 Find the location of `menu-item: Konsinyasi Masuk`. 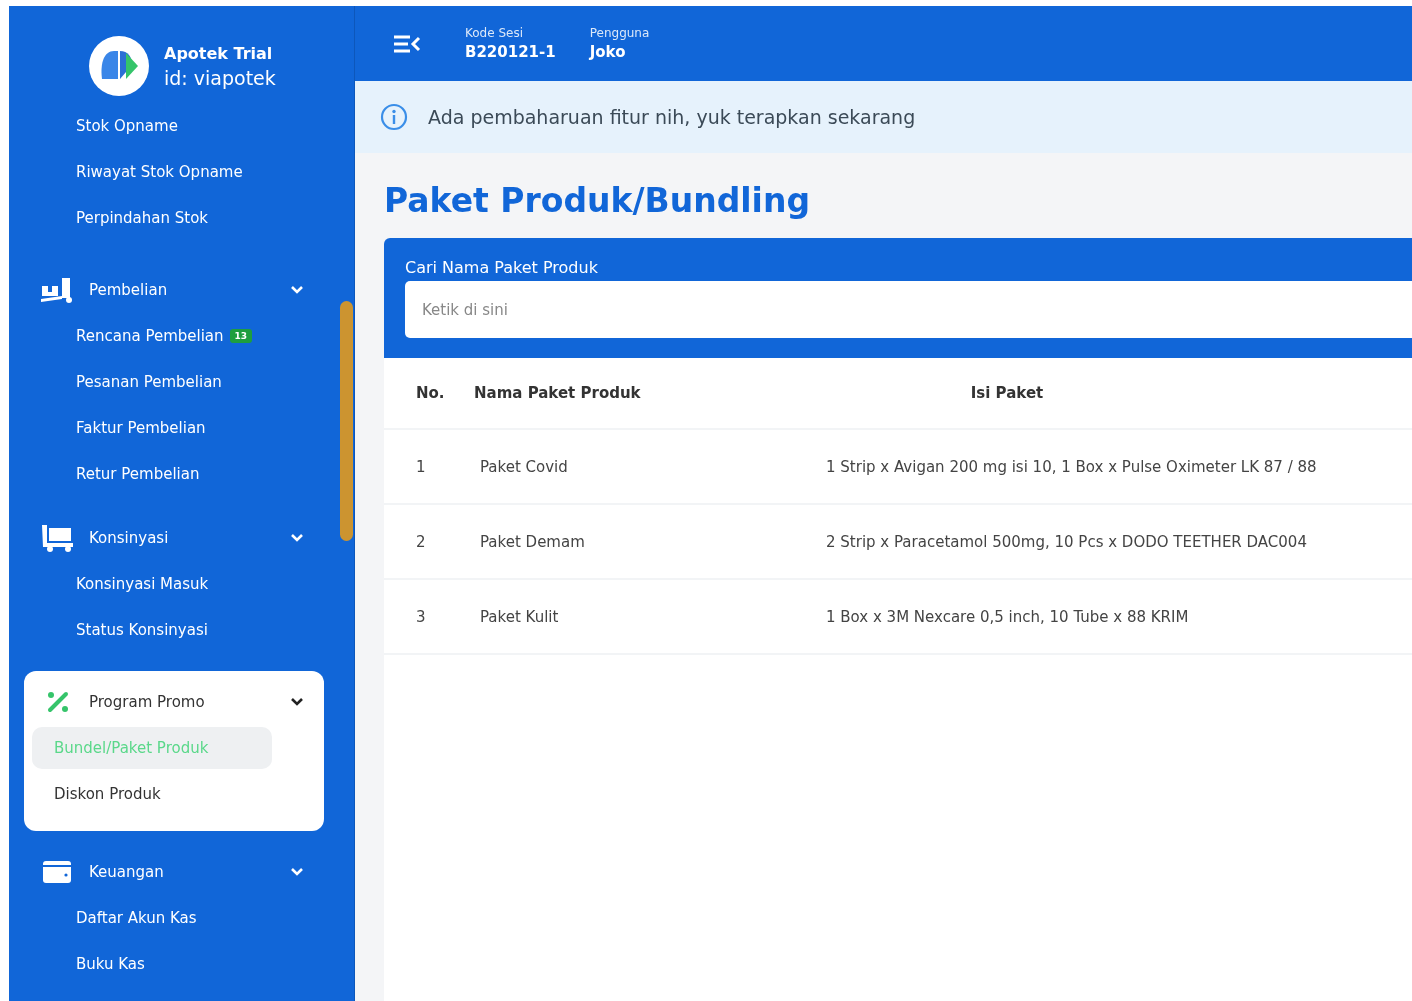

menu-item: Konsinyasi Masuk is located at coordinates (142, 584).